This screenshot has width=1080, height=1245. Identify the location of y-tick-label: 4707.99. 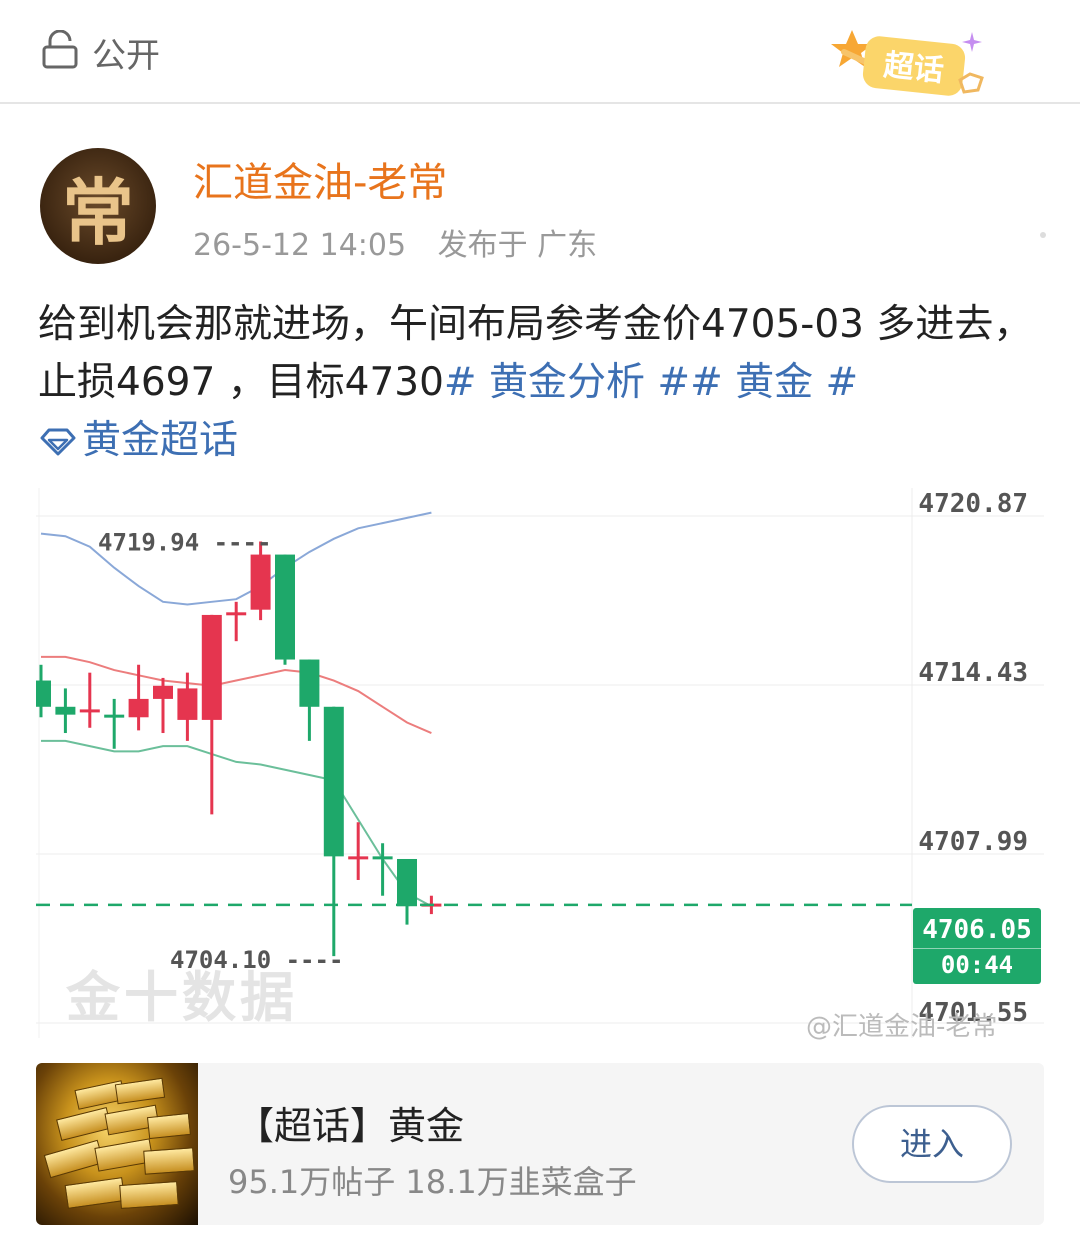
(973, 842).